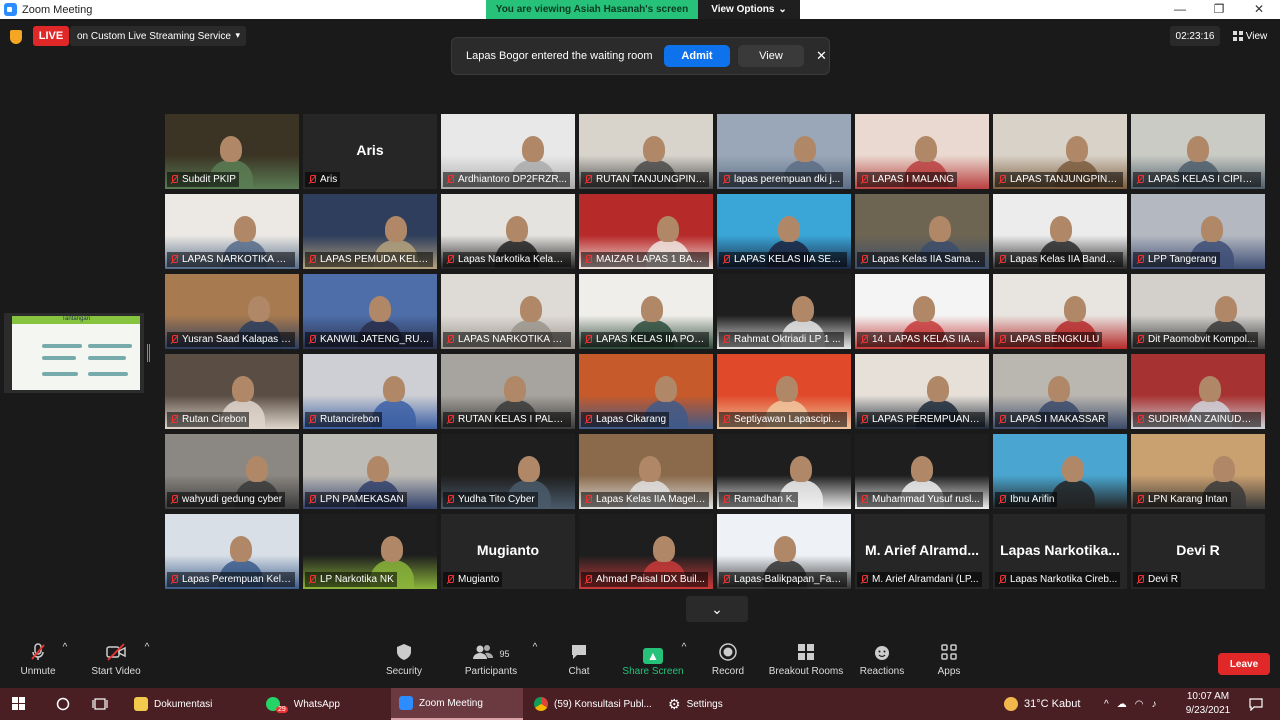  I want to click on task-view-button, so click(100, 704).